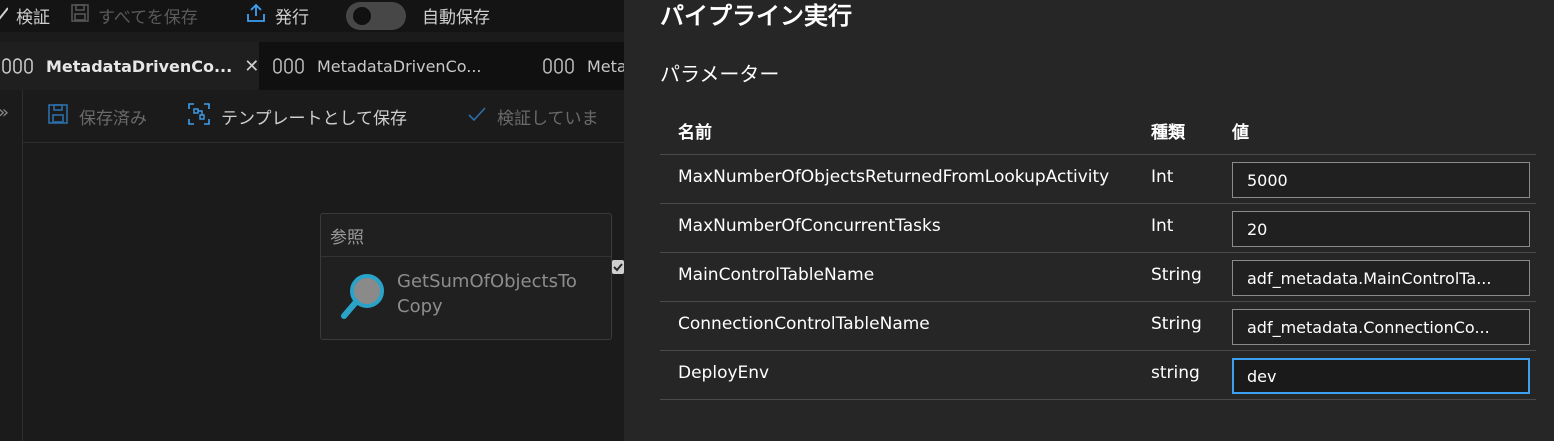  Describe the element at coordinates (776, 275) in the screenshot. I see `parameter-name: MainControlTableName` at that location.